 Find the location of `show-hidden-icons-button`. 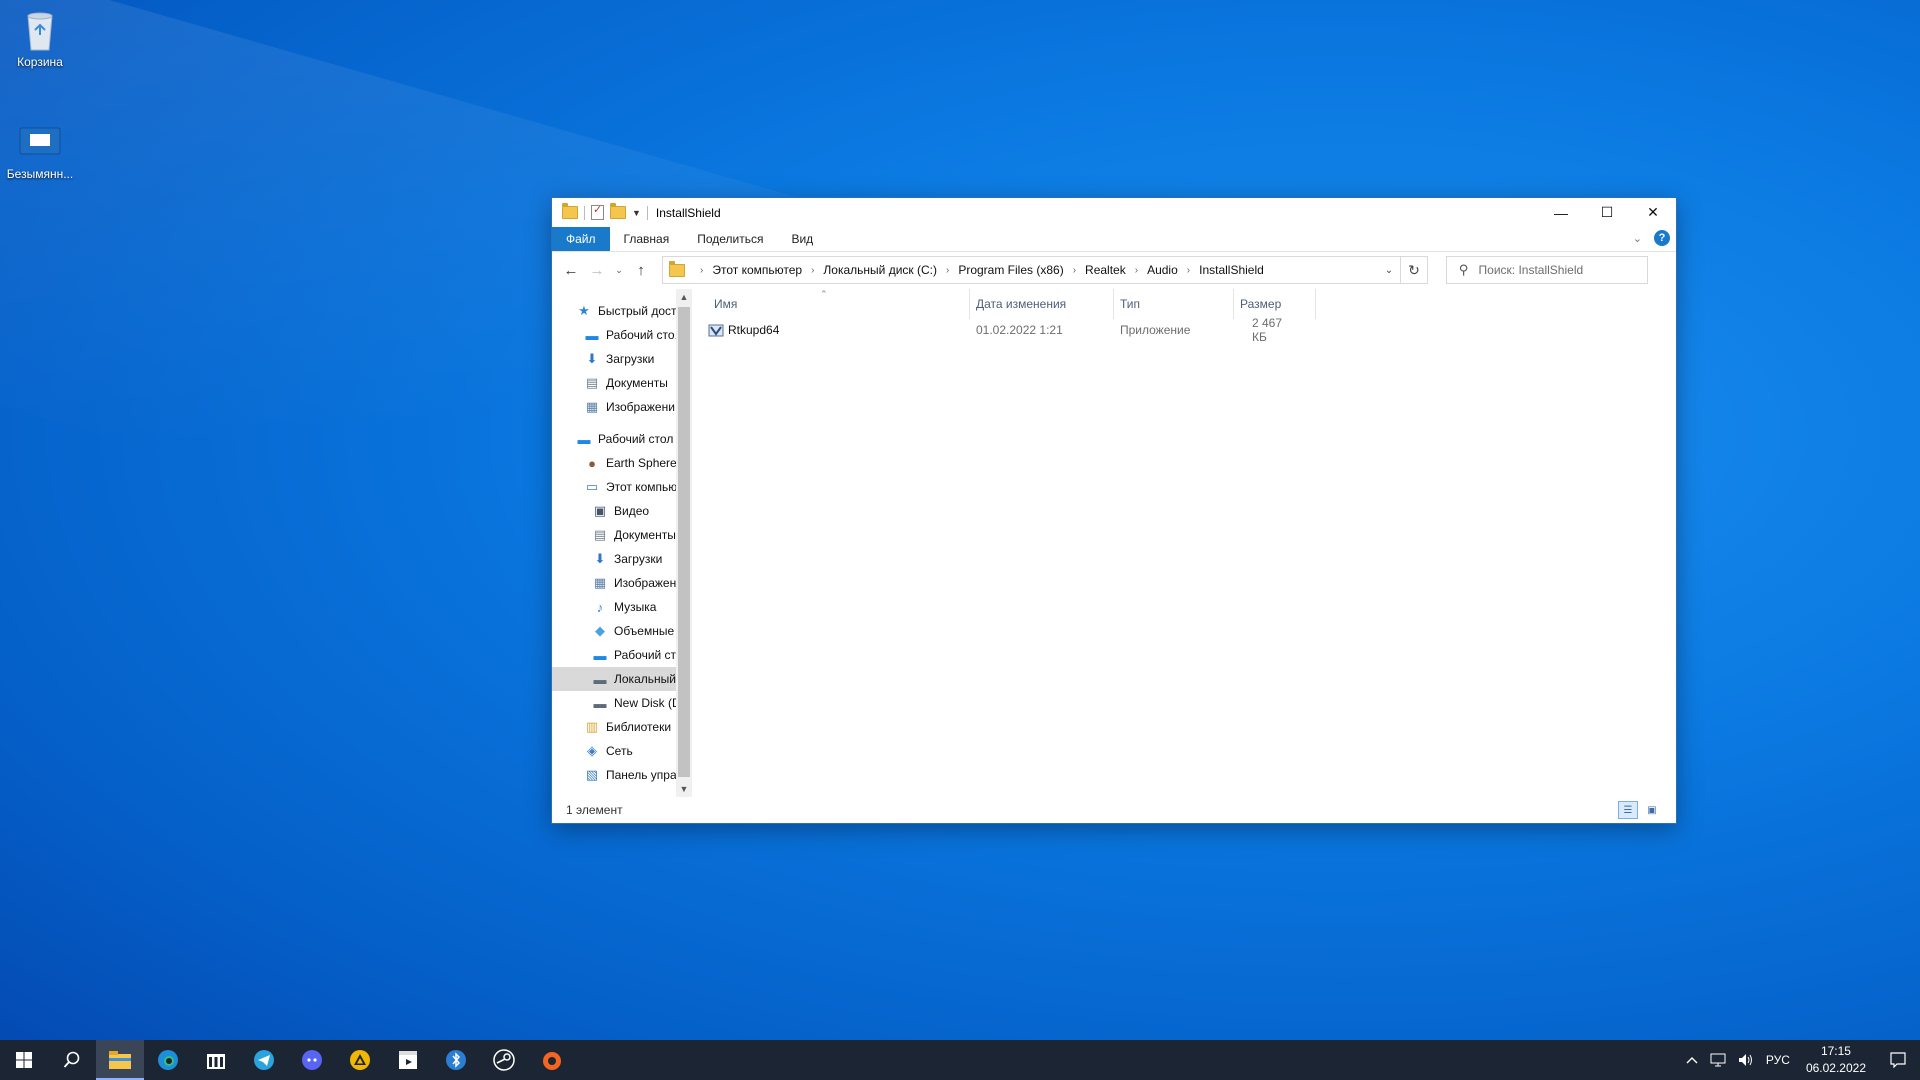

show-hidden-icons-button is located at coordinates (1692, 1060).